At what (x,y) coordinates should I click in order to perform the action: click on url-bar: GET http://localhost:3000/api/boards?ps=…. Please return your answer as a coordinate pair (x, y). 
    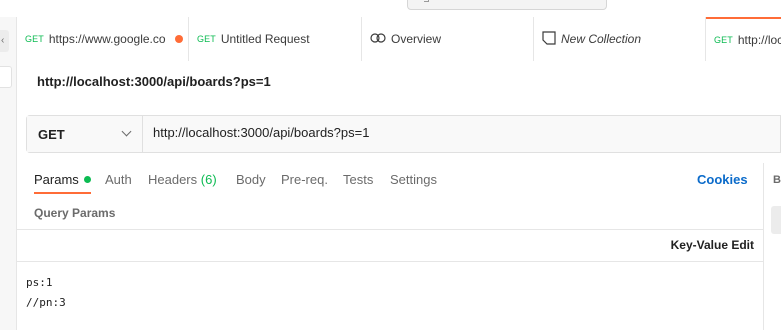
    Looking at the image, I should click on (403, 134).